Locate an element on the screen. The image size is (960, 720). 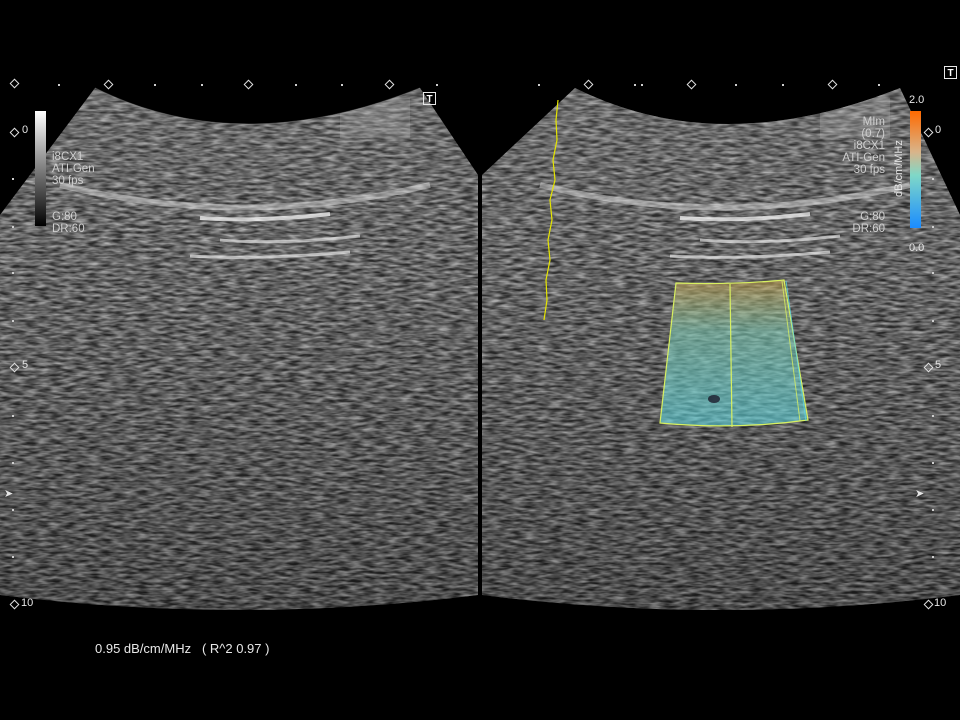
colorbar-min-label: 0.0 is located at coordinates (917, 248).